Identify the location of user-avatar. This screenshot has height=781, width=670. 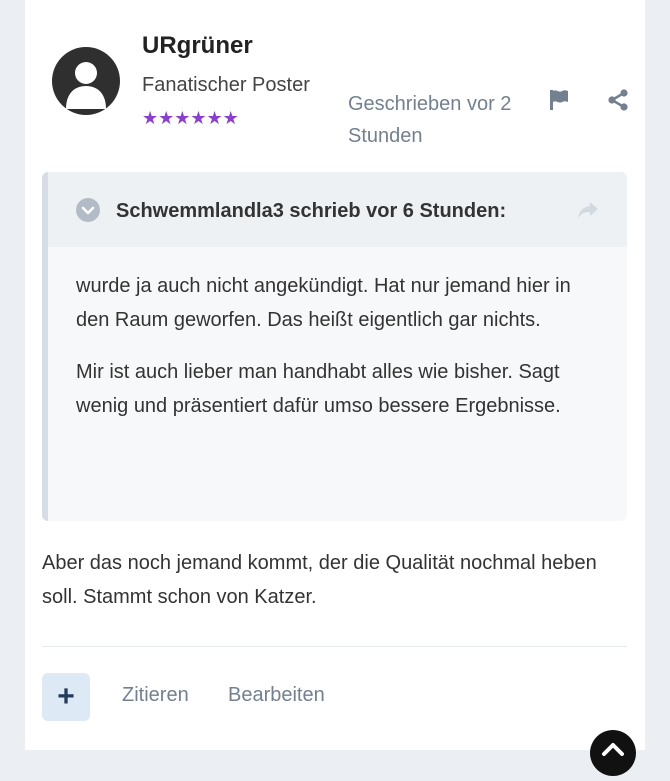
(86, 81).